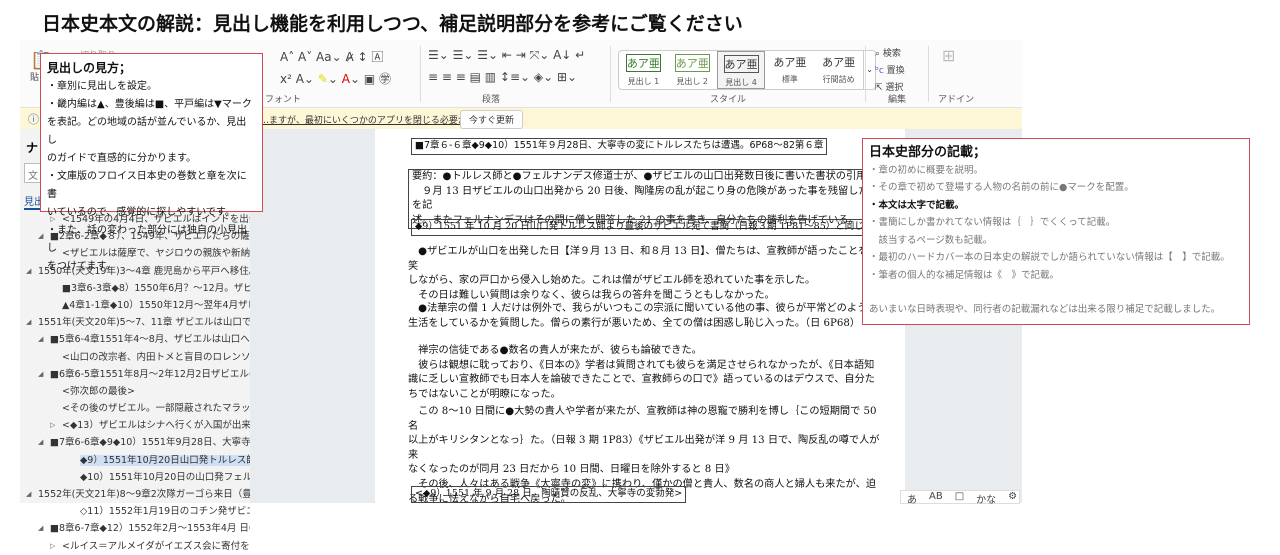 The width and height of the screenshot is (1280, 555). I want to click on find-button: ⌕ 検索, so click(888, 52).